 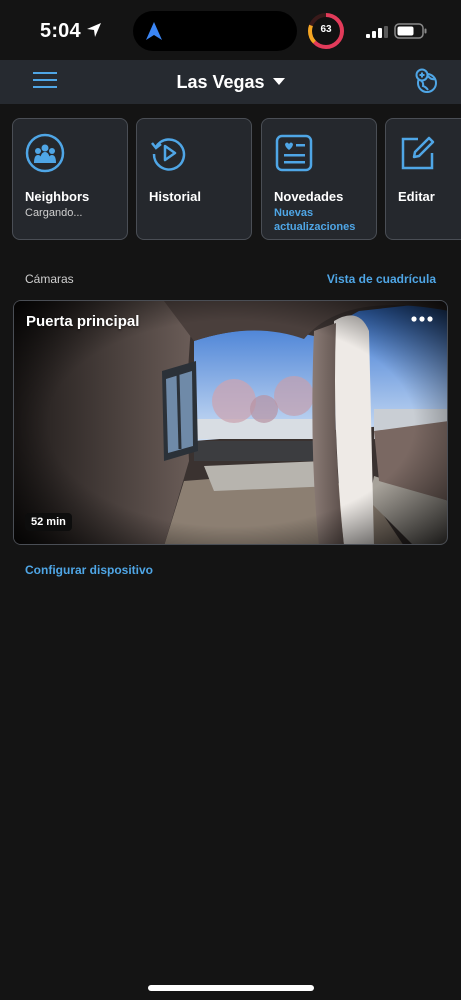 What do you see at coordinates (309, 196) in the screenshot?
I see `tile-label: Novedades` at bounding box center [309, 196].